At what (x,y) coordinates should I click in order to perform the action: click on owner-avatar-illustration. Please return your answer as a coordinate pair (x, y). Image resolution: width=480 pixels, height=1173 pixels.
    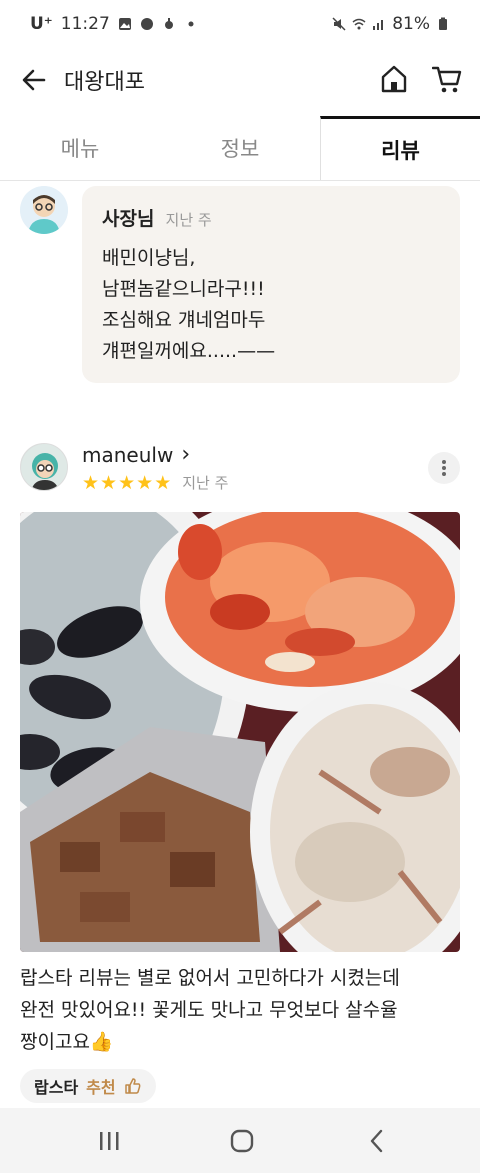
    Looking at the image, I should click on (44, 210).